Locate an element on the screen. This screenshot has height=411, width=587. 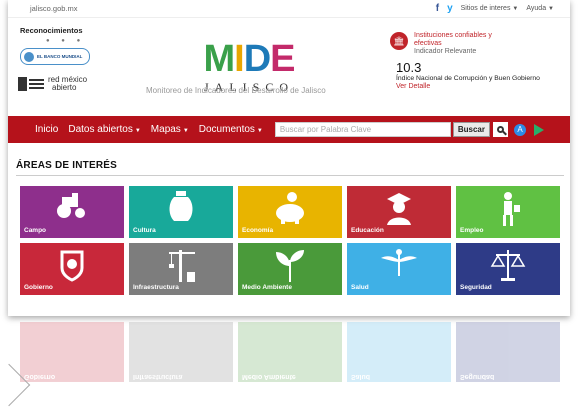
nav-item-inicio: Inicio is located at coordinates (46, 129).